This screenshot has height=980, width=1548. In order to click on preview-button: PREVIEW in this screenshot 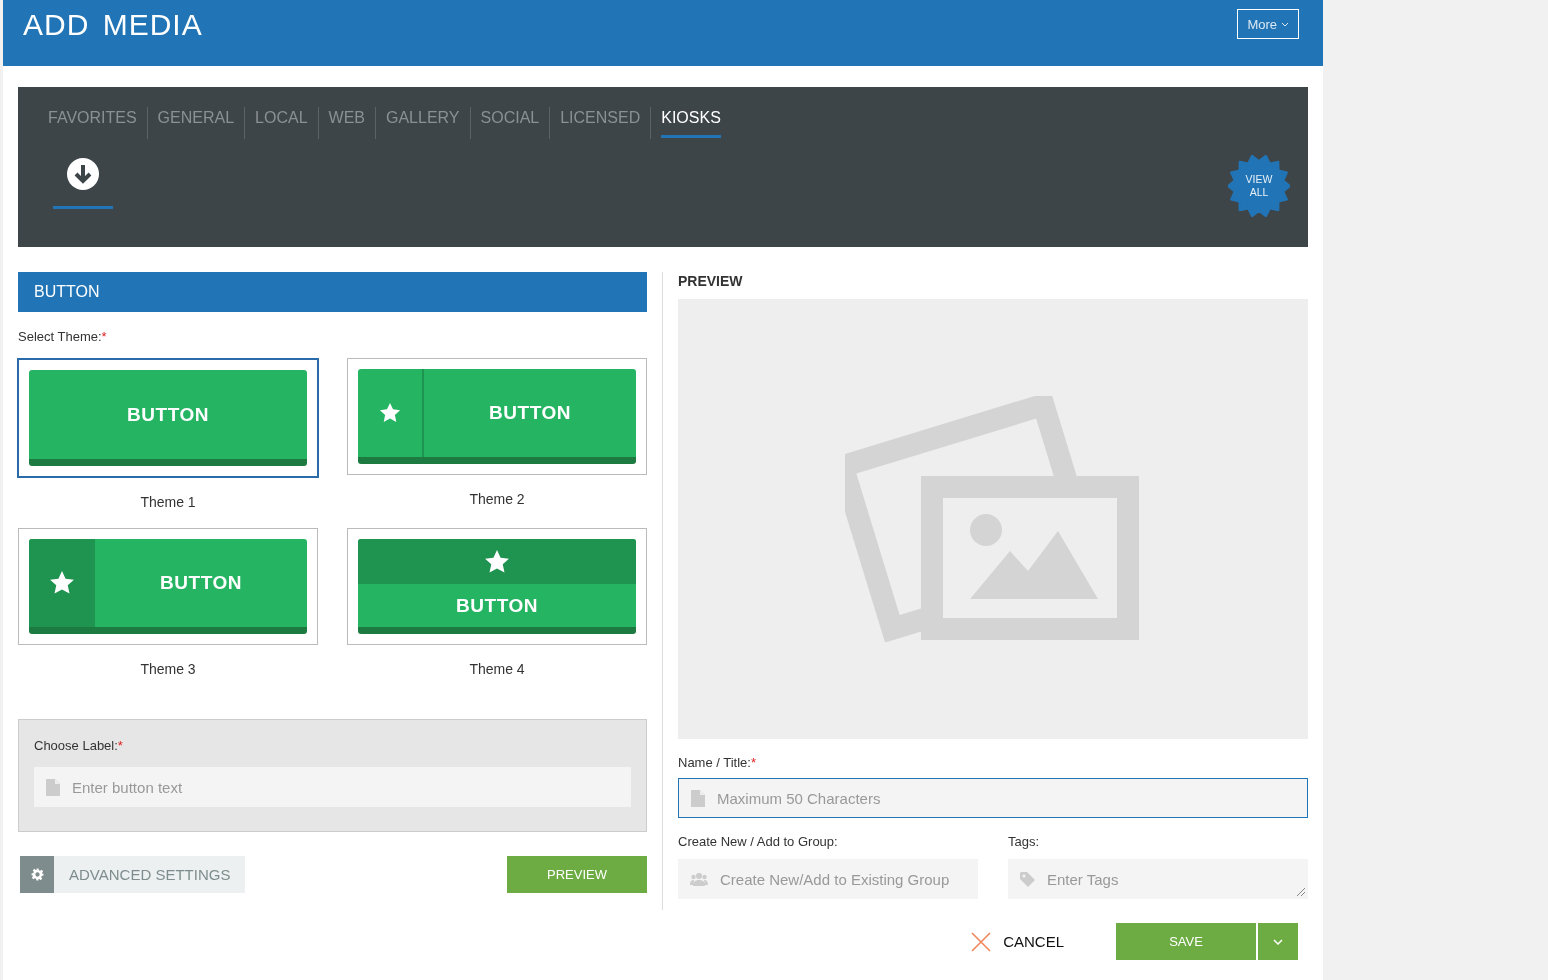, I will do `click(577, 874)`.